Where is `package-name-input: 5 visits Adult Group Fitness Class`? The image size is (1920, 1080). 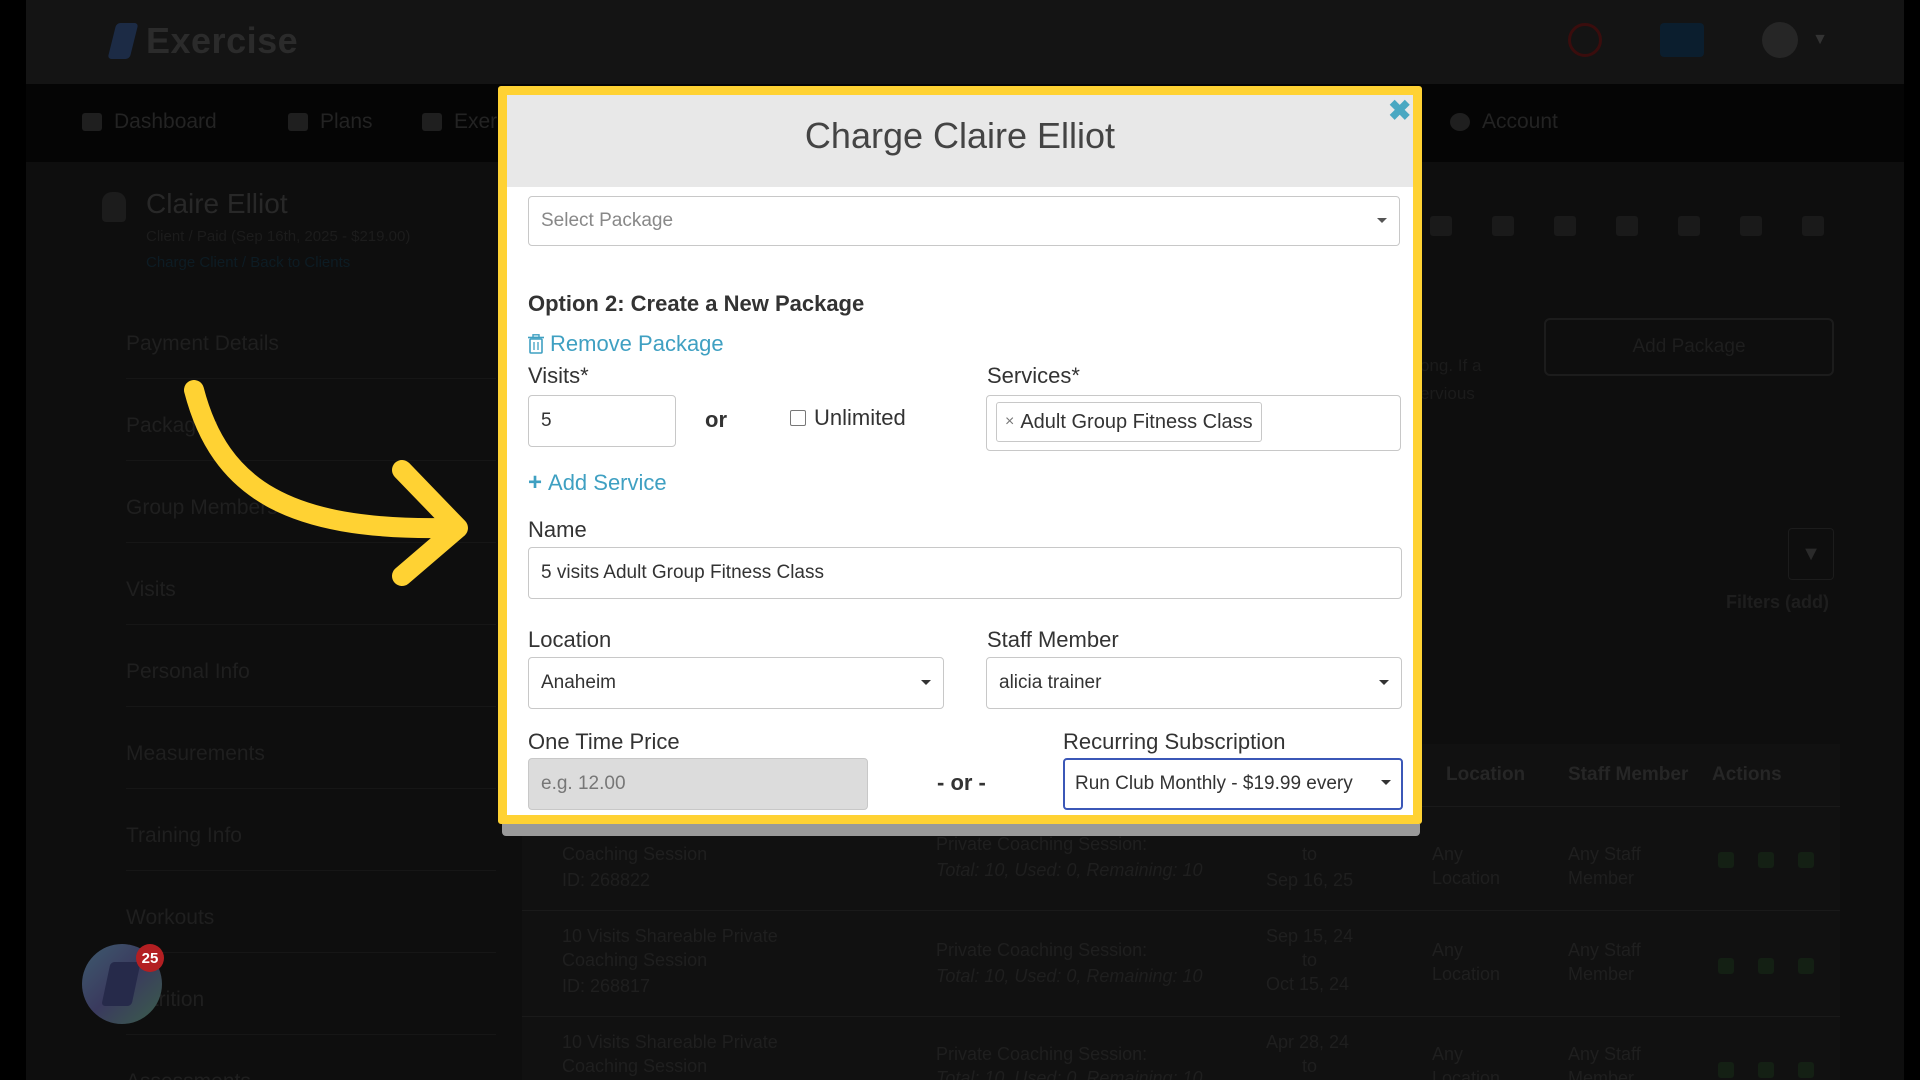
package-name-input: 5 visits Adult Group Fitness Class is located at coordinates (965, 573).